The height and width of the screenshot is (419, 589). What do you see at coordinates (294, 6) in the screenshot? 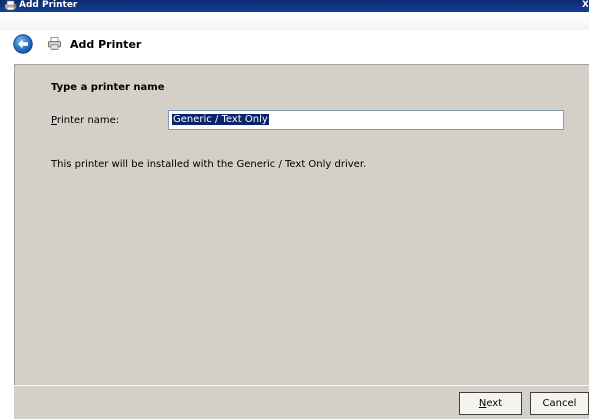
I see `title-bar-strip` at bounding box center [294, 6].